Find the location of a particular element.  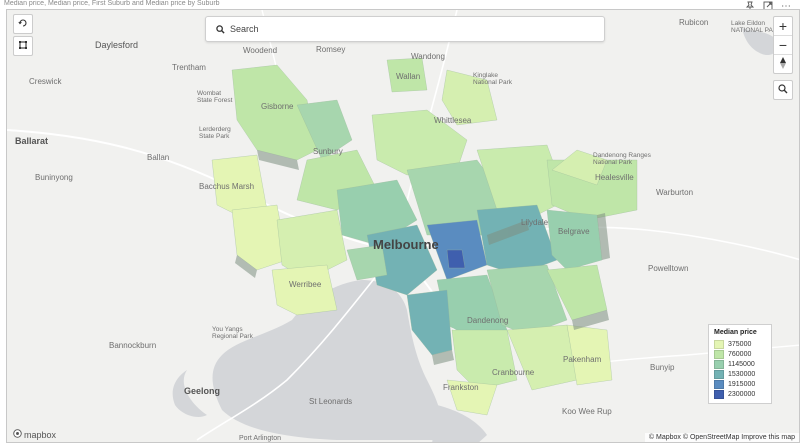

reset-view-button is located at coordinates (23, 24).